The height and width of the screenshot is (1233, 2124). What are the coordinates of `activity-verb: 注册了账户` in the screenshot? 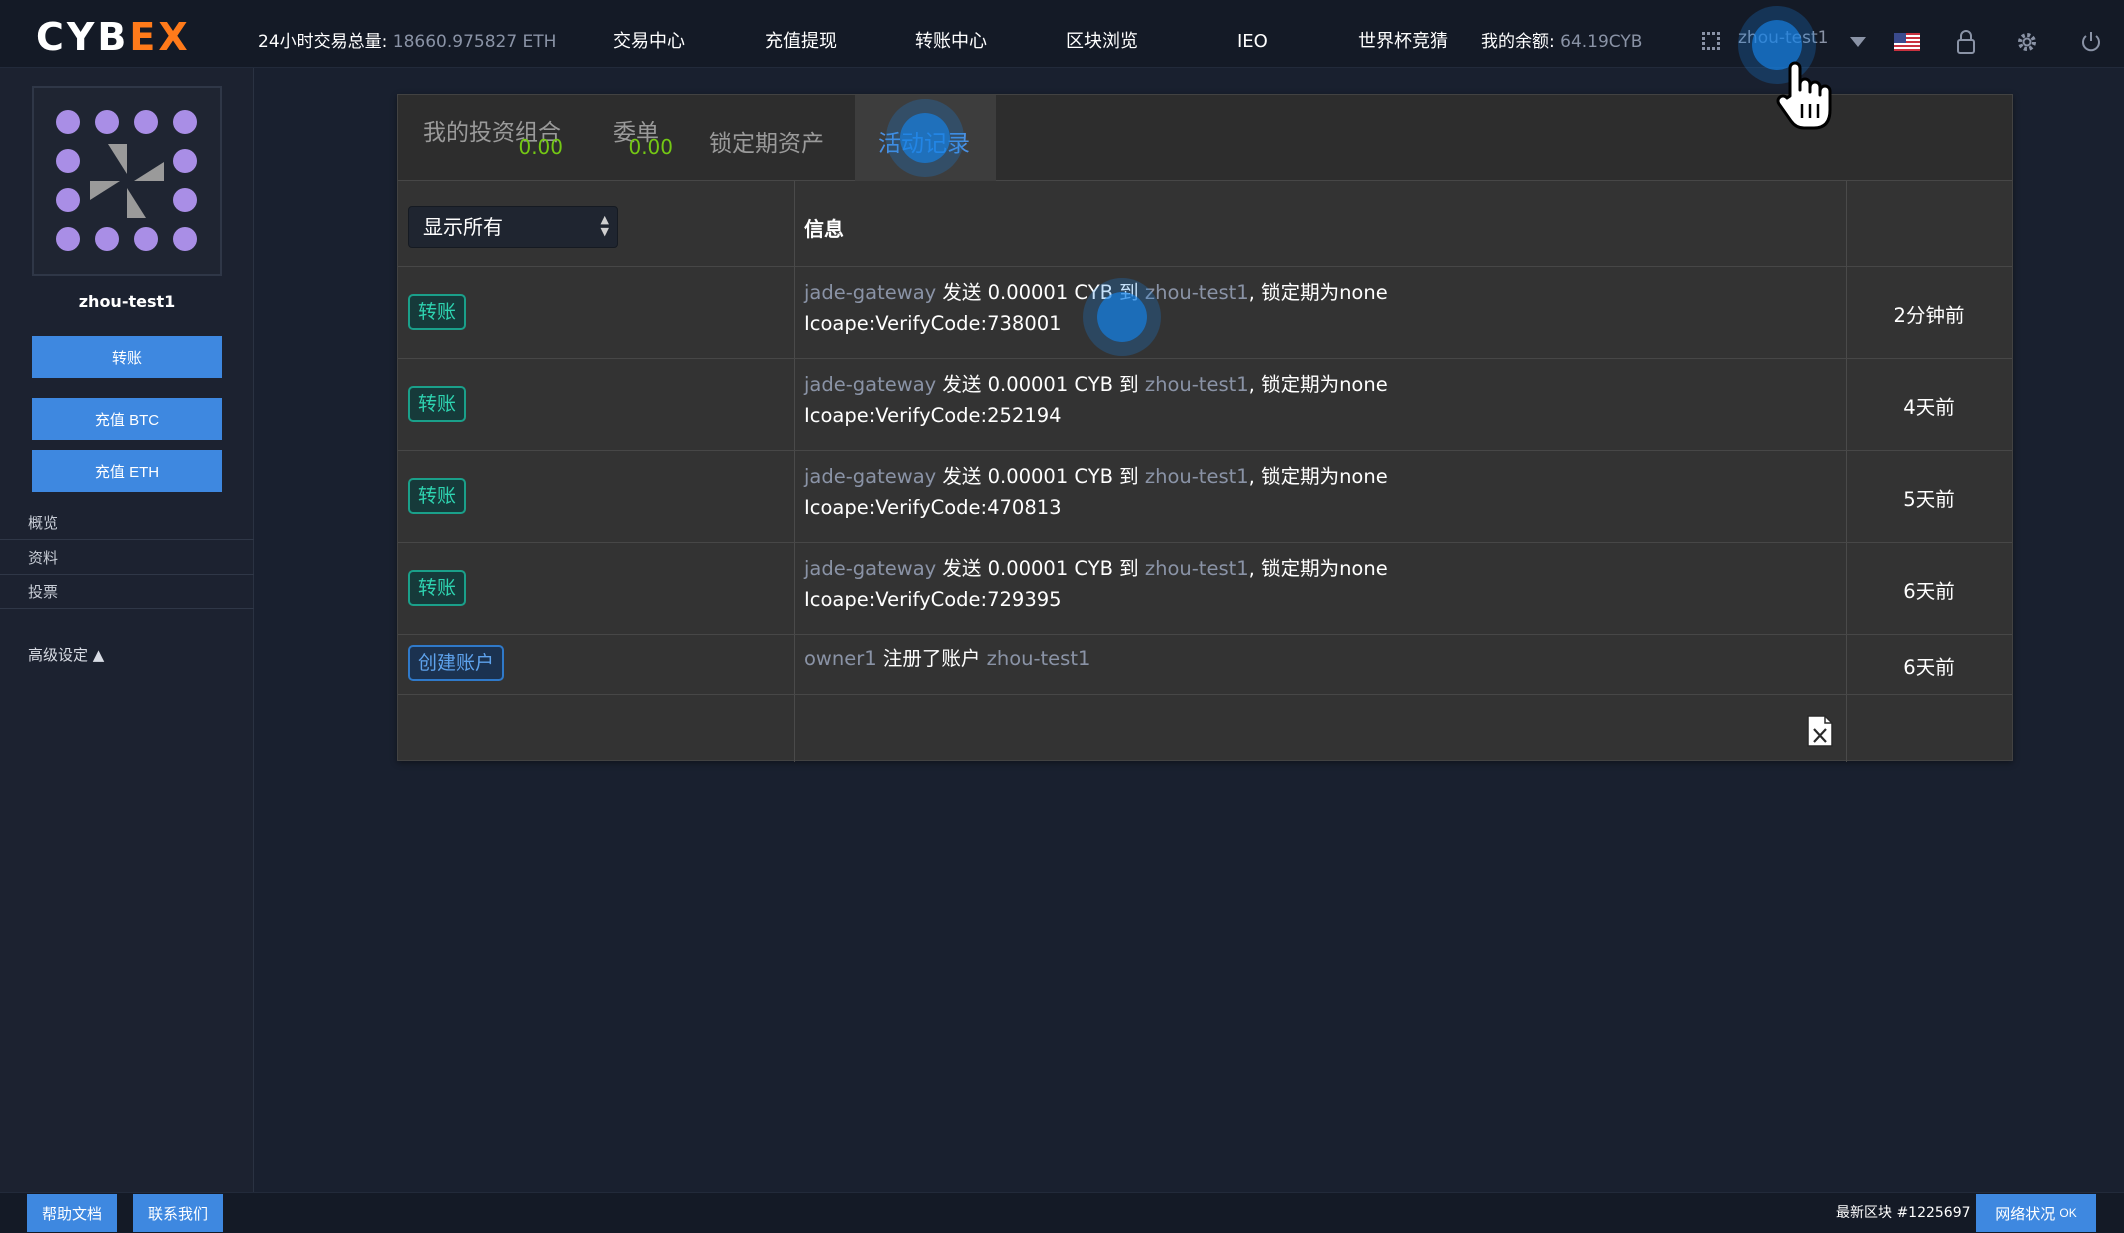 It's located at (931, 658).